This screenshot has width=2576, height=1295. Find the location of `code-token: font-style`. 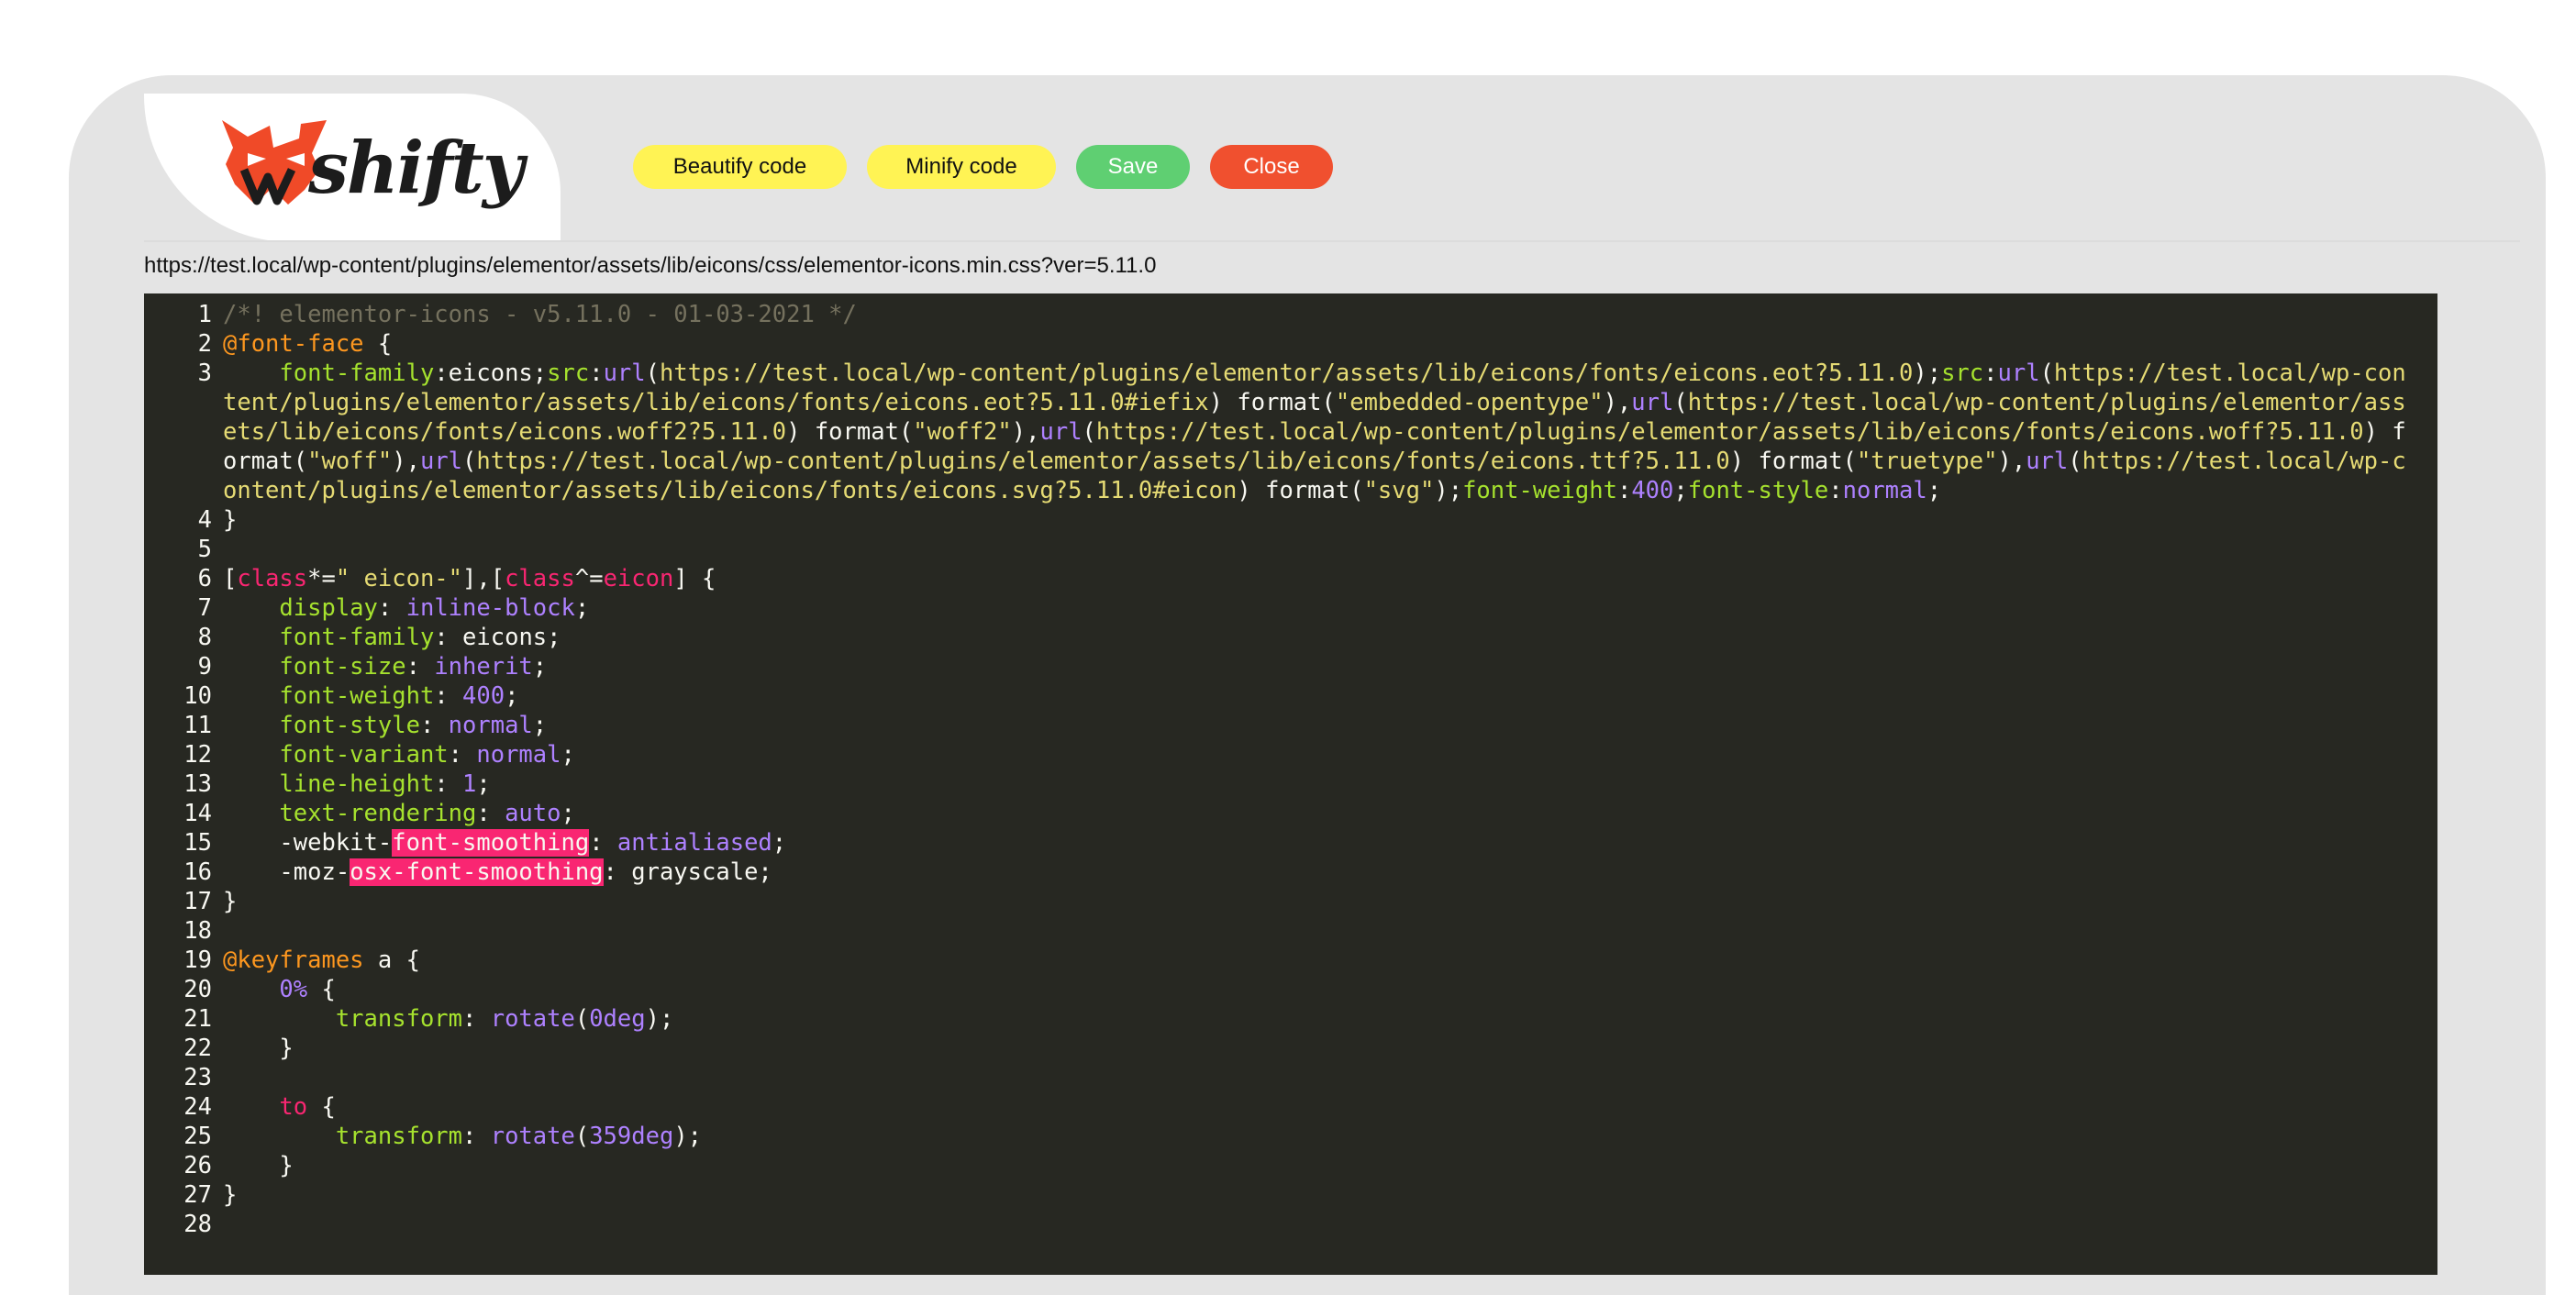

code-token: font-style is located at coordinates (1758, 490).